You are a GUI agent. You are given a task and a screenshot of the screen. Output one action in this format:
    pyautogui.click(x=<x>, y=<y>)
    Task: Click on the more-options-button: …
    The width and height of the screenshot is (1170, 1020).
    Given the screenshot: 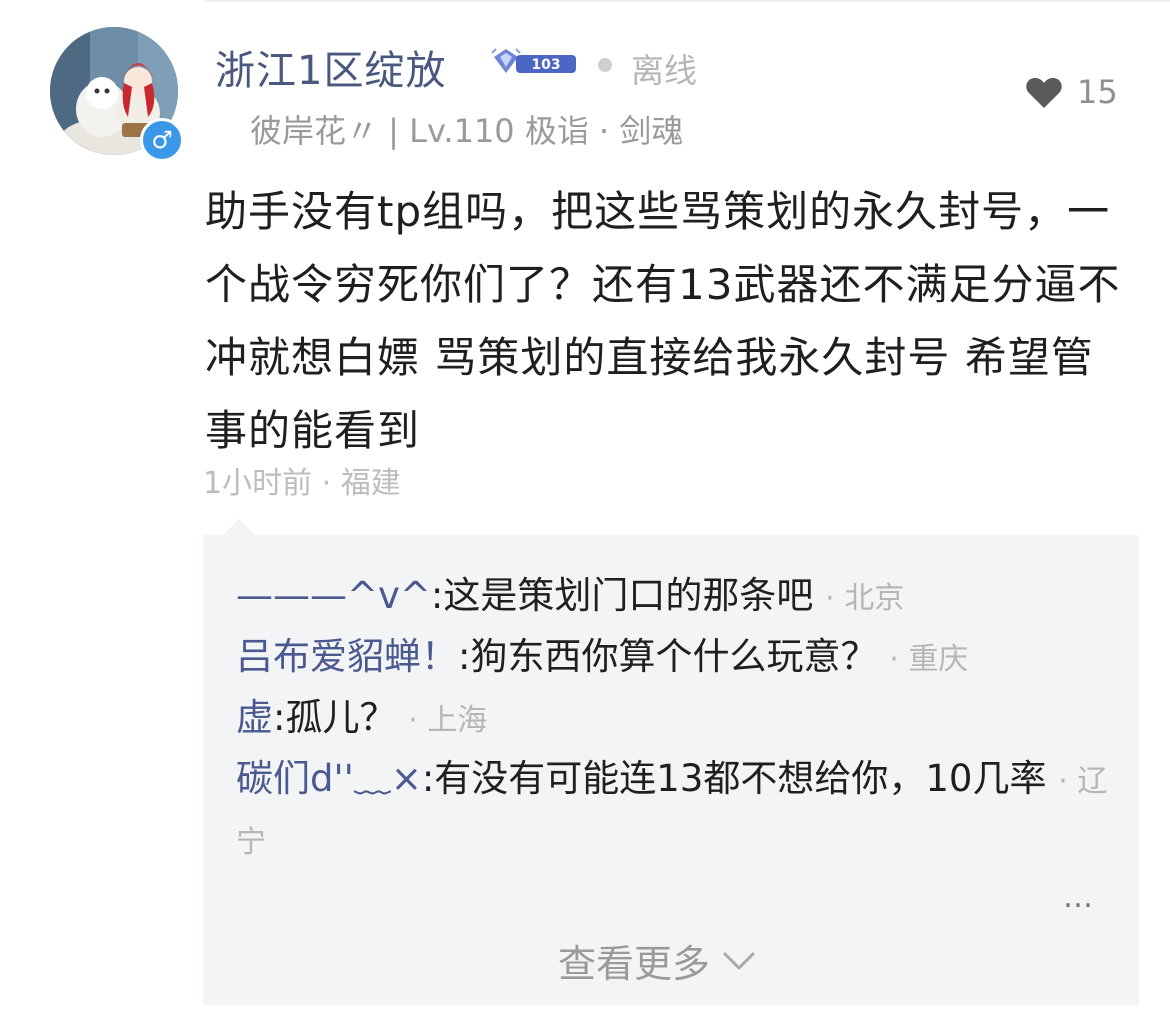 What is the action you would take?
    pyautogui.click(x=1079, y=897)
    